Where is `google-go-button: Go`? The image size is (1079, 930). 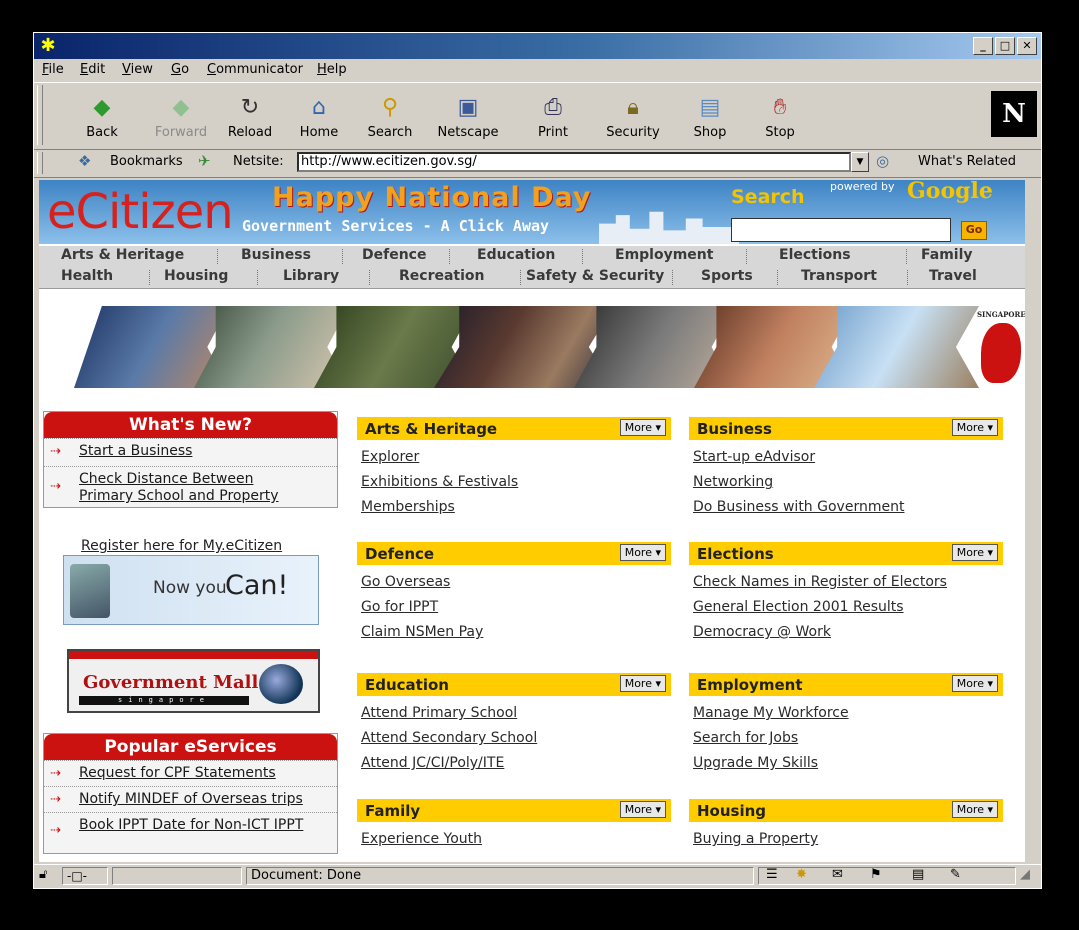 google-go-button: Go is located at coordinates (974, 230).